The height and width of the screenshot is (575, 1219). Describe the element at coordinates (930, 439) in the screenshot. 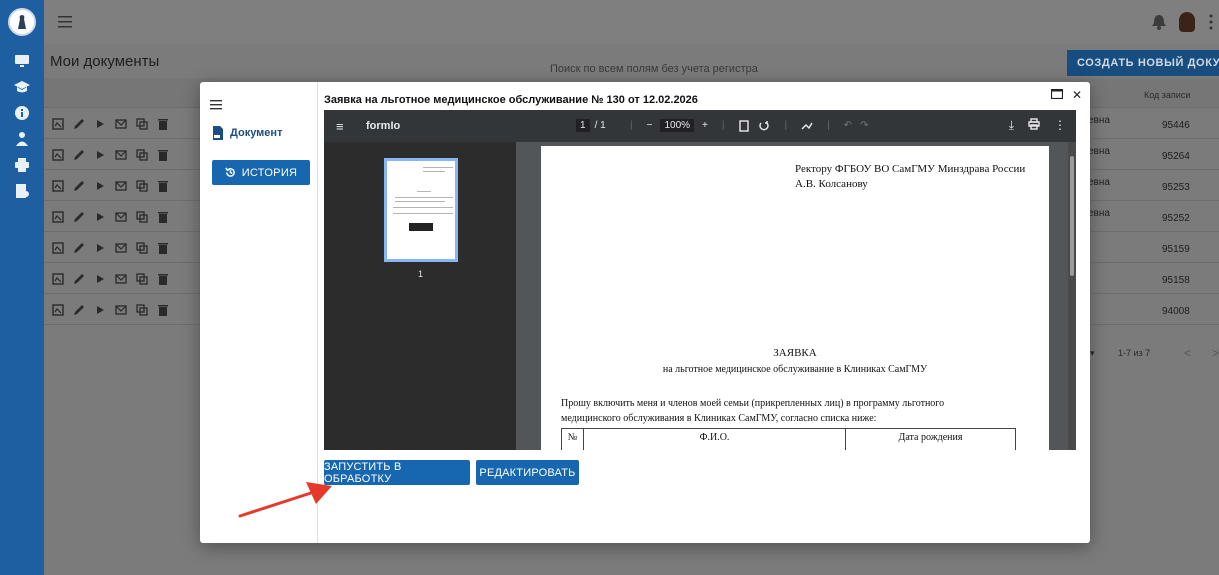

I see `table-header-birthdate: Дата рождения` at that location.